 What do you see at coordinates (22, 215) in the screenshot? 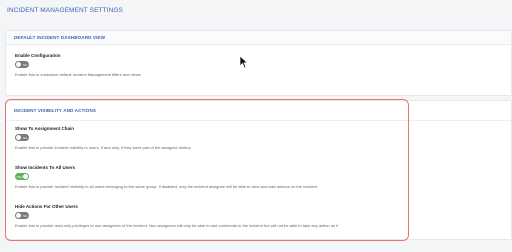
I see `hide-actions-other-users-toggle: NO` at bounding box center [22, 215].